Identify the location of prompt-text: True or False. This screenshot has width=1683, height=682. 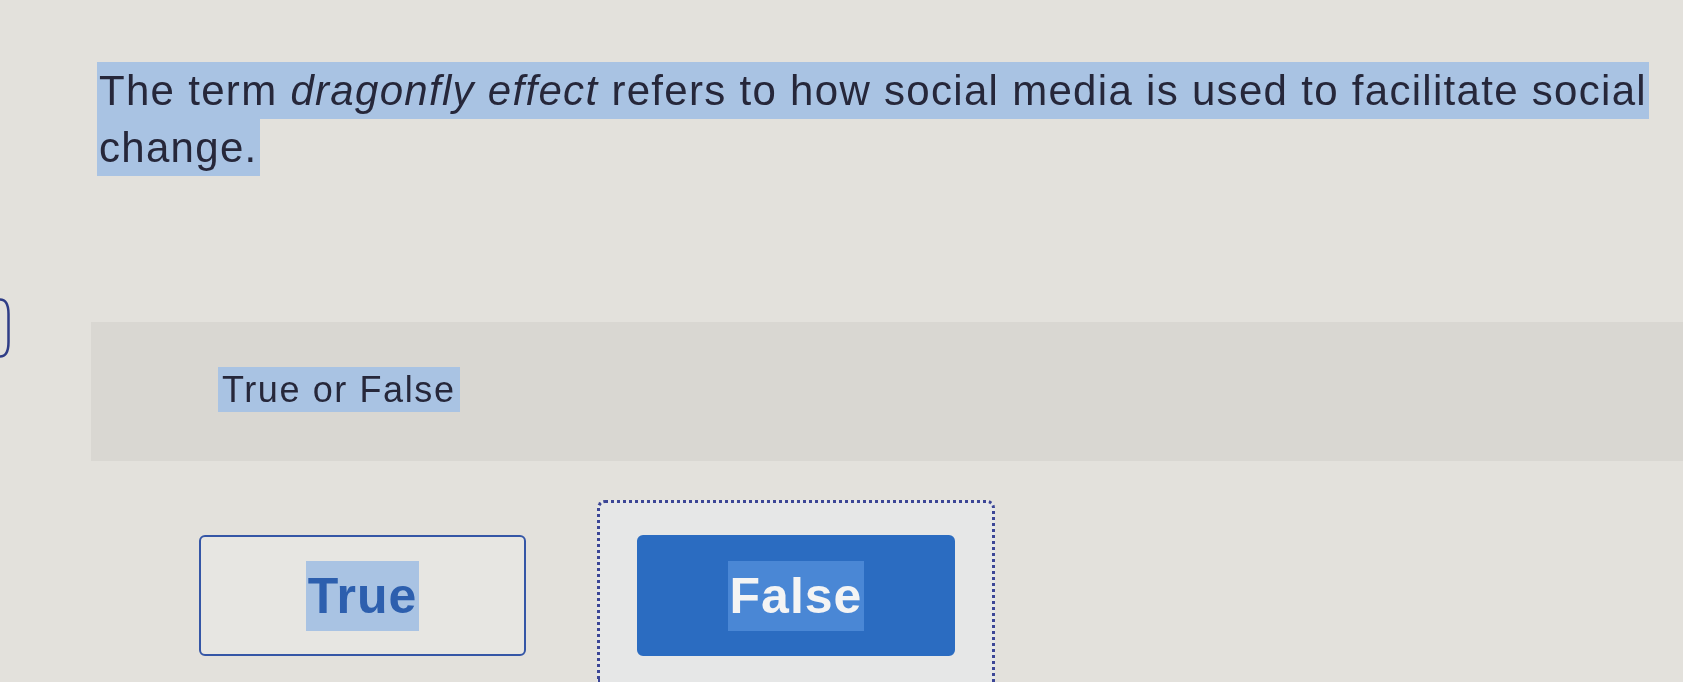
(339, 389).